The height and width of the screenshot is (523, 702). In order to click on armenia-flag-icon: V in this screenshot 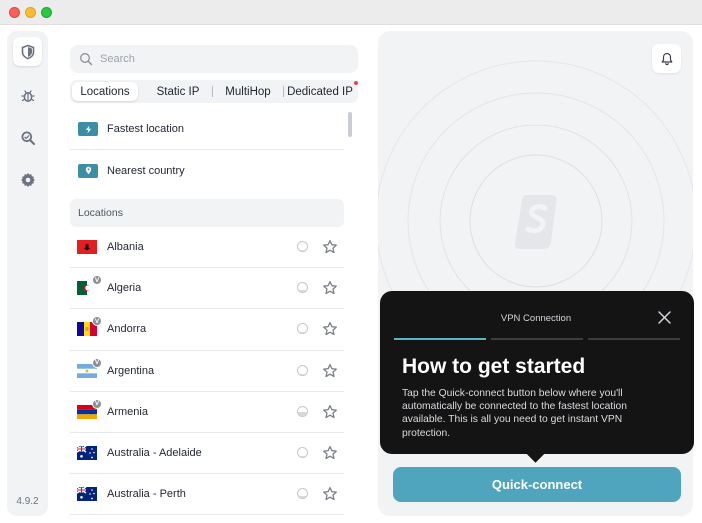, I will do `click(89, 408)`.